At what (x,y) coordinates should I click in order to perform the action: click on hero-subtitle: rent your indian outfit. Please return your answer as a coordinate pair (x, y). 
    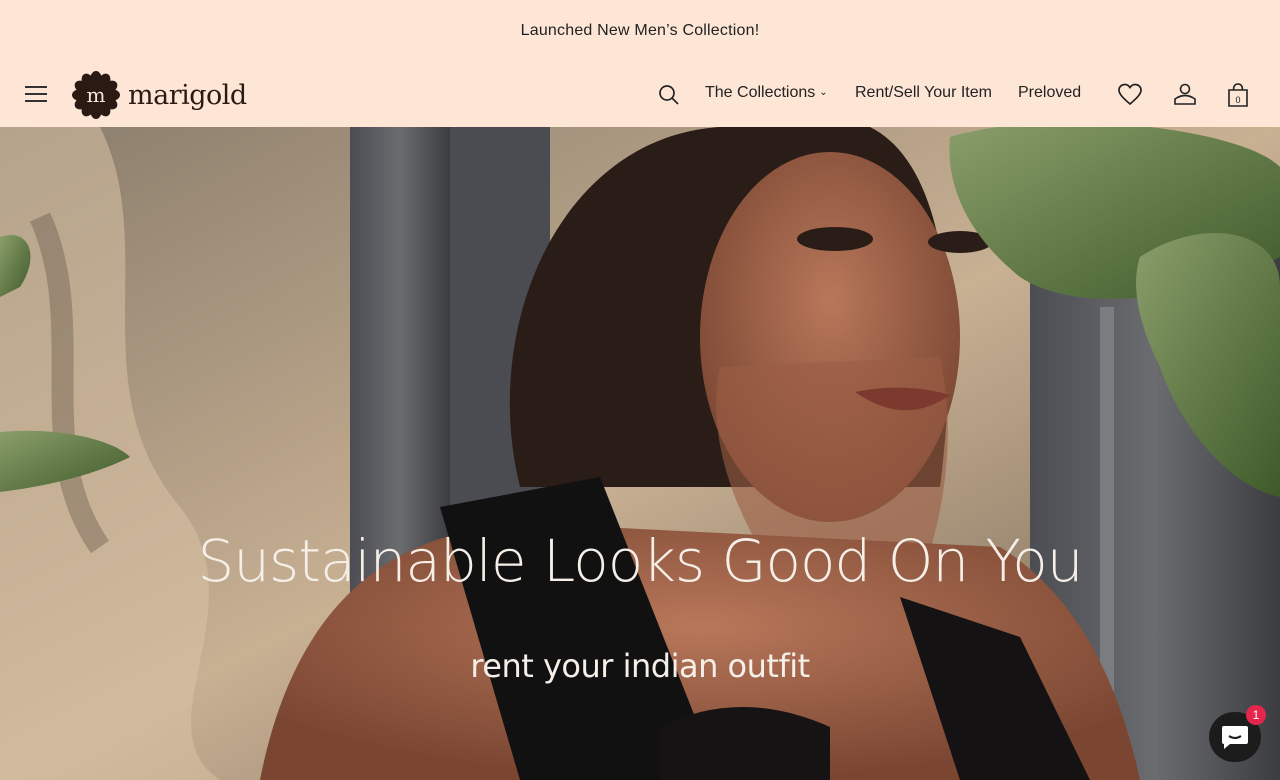
    Looking at the image, I should click on (640, 666).